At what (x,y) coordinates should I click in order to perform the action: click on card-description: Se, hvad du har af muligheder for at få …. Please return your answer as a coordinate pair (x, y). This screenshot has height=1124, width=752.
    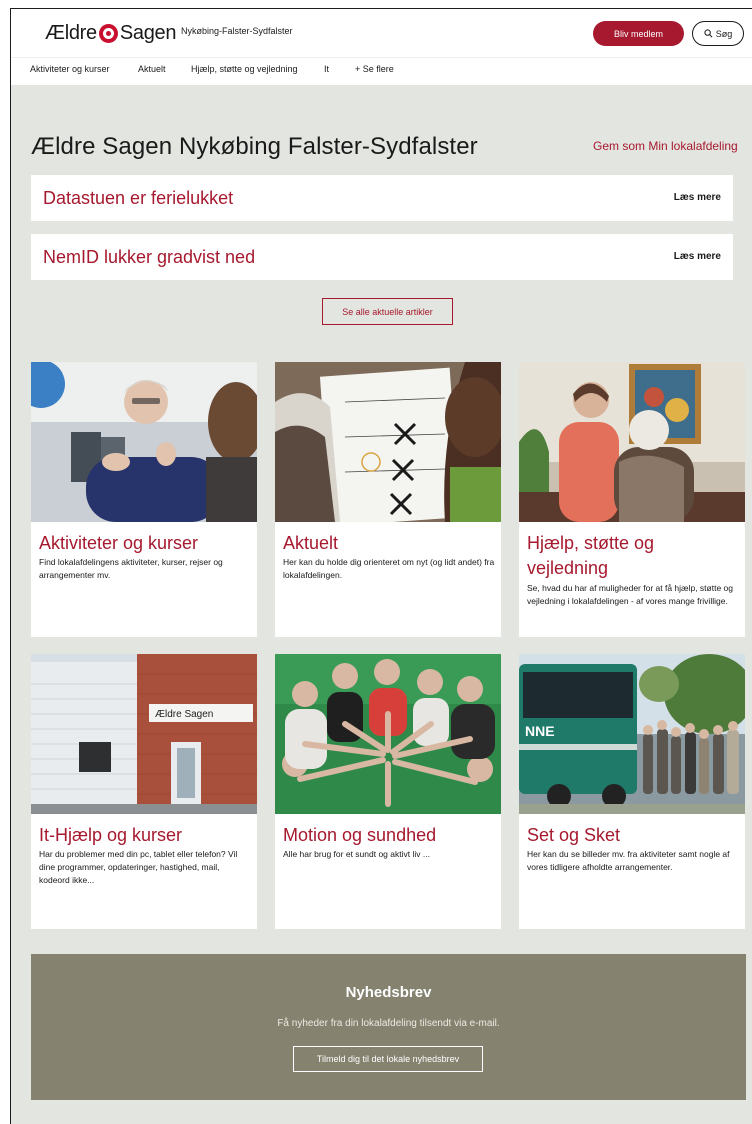
    Looking at the image, I should click on (630, 594).